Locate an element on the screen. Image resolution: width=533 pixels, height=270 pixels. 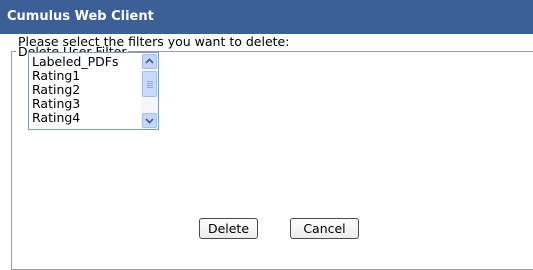
listbox-scrollbar is located at coordinates (149, 91).